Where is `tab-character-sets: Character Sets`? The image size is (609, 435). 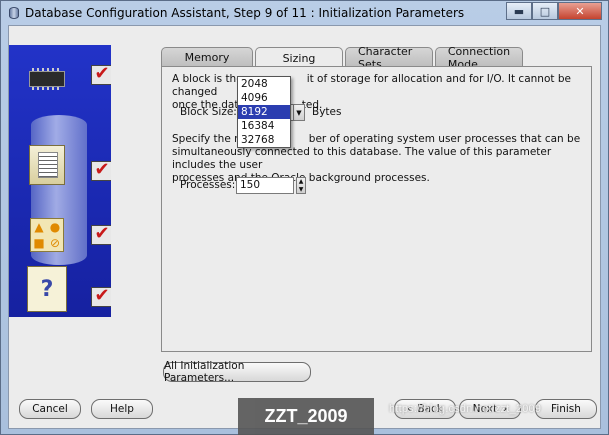 tab-character-sets: Character Sets is located at coordinates (389, 58).